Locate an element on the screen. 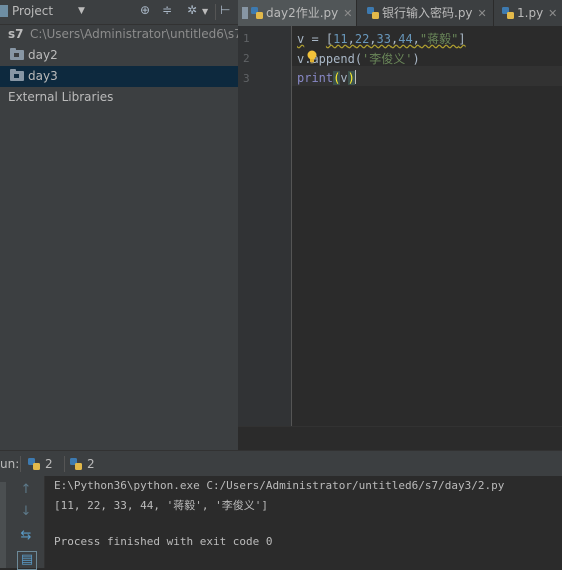  collapse-all-icon: ≑ is located at coordinates (167, 10).